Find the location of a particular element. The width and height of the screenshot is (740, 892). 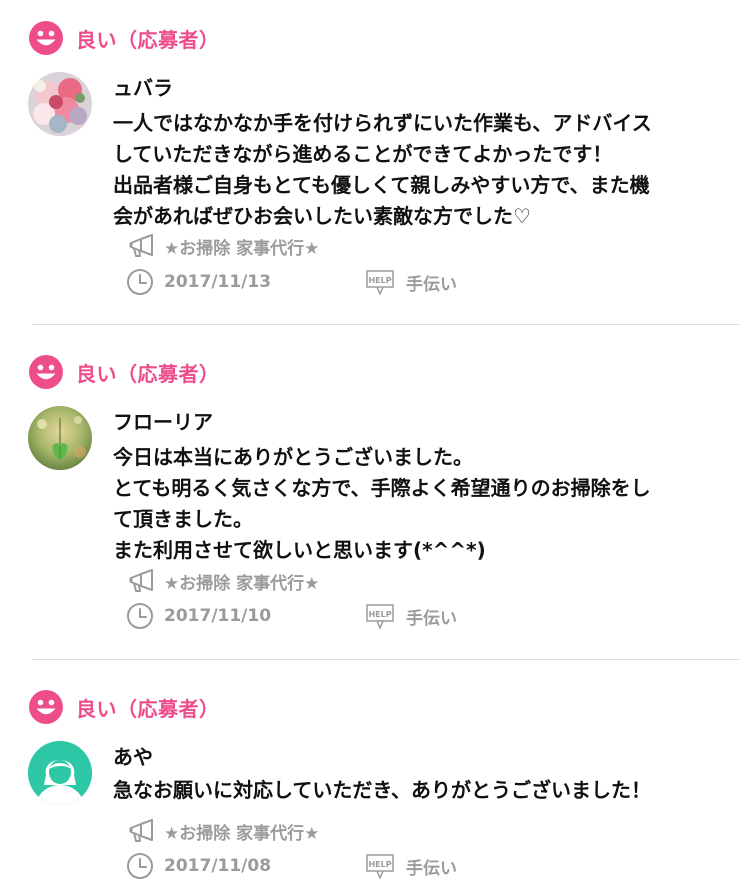

comment-line: 出品者様ご自身もとても優しくて親しみやすい方で、また機 is located at coordinates (381, 185).